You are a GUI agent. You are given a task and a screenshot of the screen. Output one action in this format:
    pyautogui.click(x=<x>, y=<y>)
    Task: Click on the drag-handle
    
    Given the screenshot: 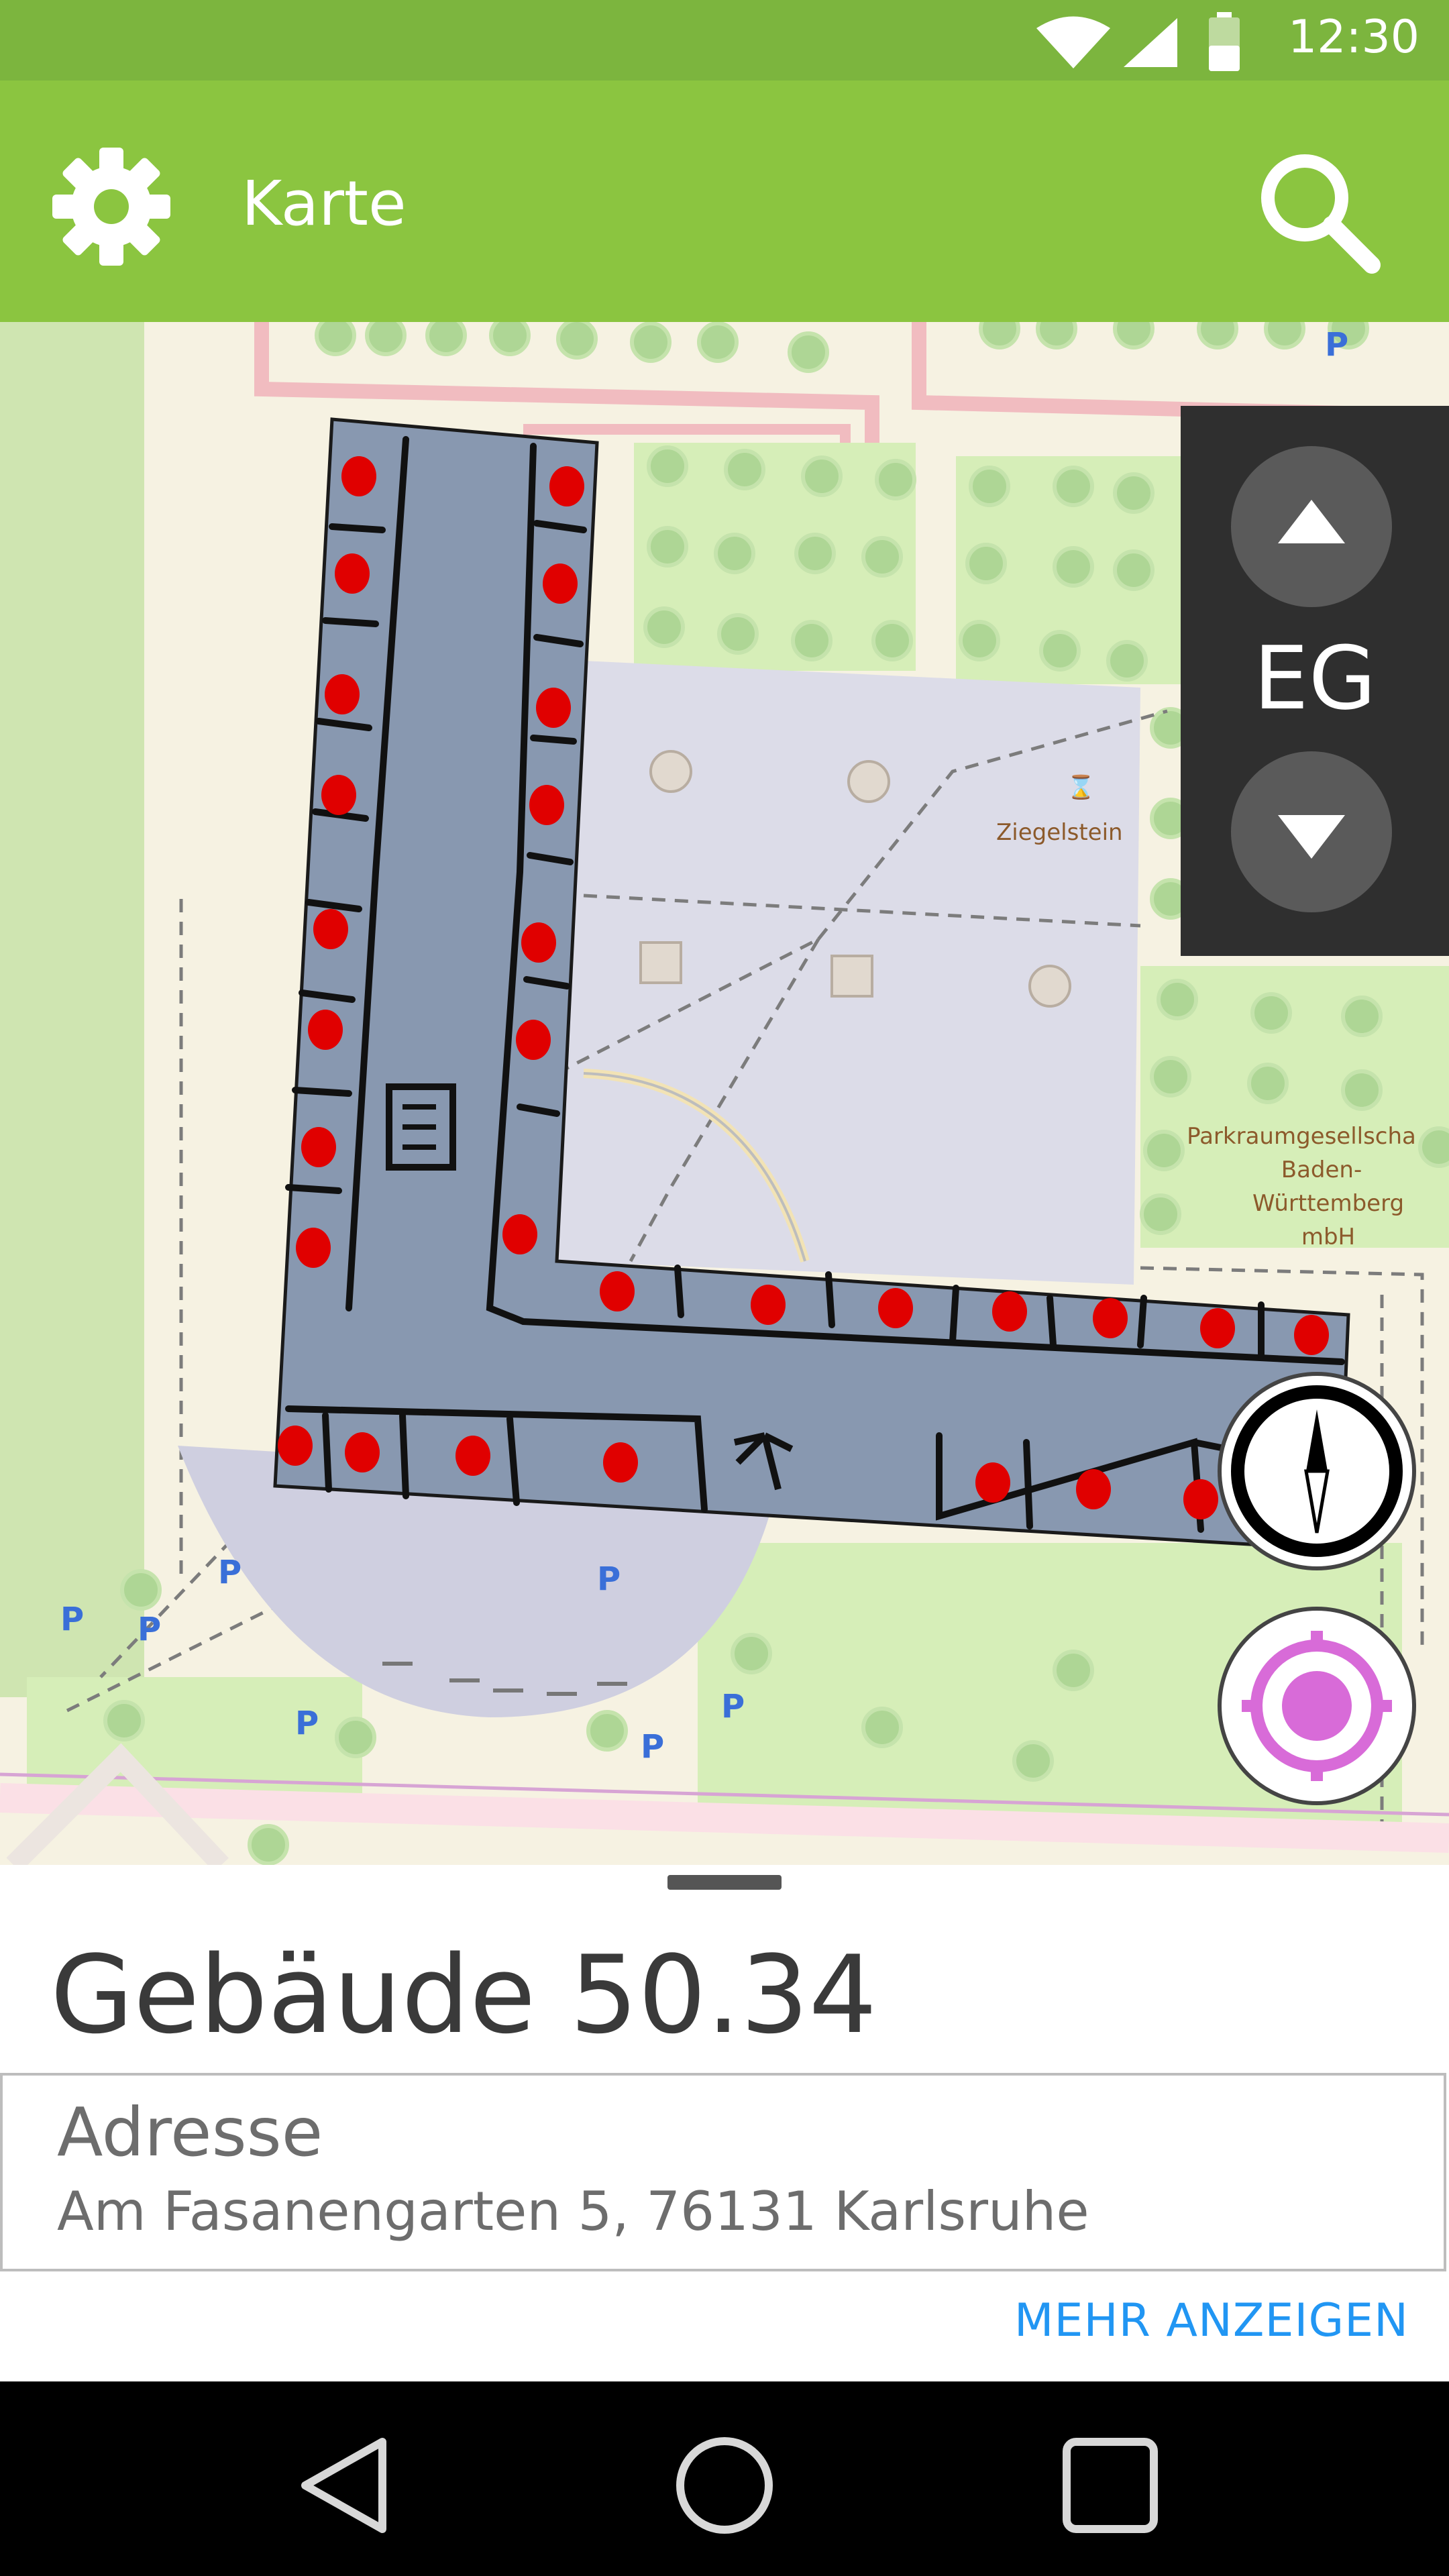 What is the action you would take?
    pyautogui.click(x=724, y=1882)
    